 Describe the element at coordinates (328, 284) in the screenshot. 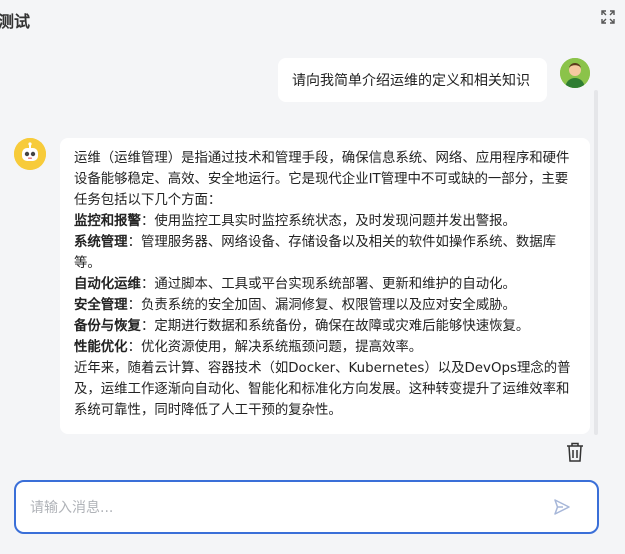

I see `item-desc: ：通过脚本、工具或平台实现系统部署、更新和维护的自动化。` at that location.